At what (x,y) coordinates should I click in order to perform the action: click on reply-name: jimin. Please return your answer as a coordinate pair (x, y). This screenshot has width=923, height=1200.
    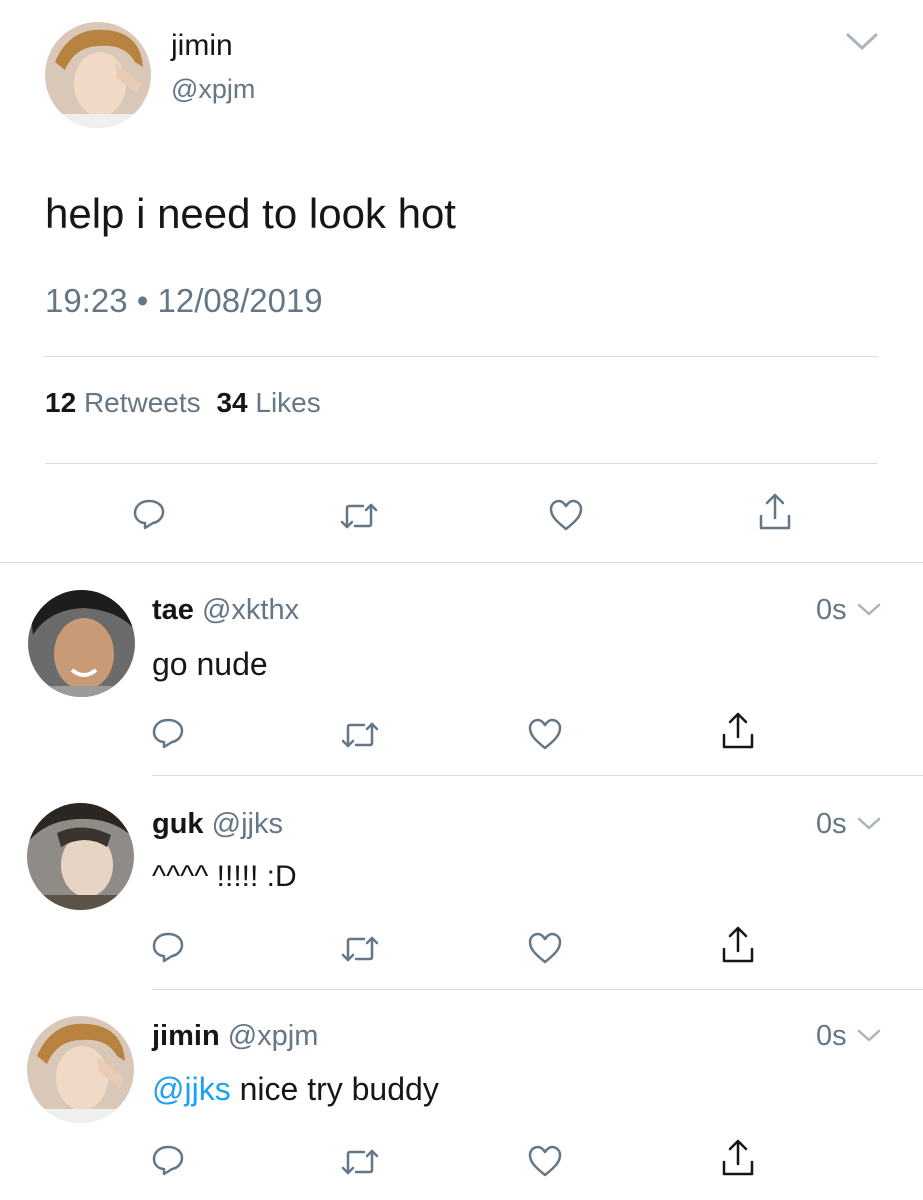
    Looking at the image, I should click on (186, 1036).